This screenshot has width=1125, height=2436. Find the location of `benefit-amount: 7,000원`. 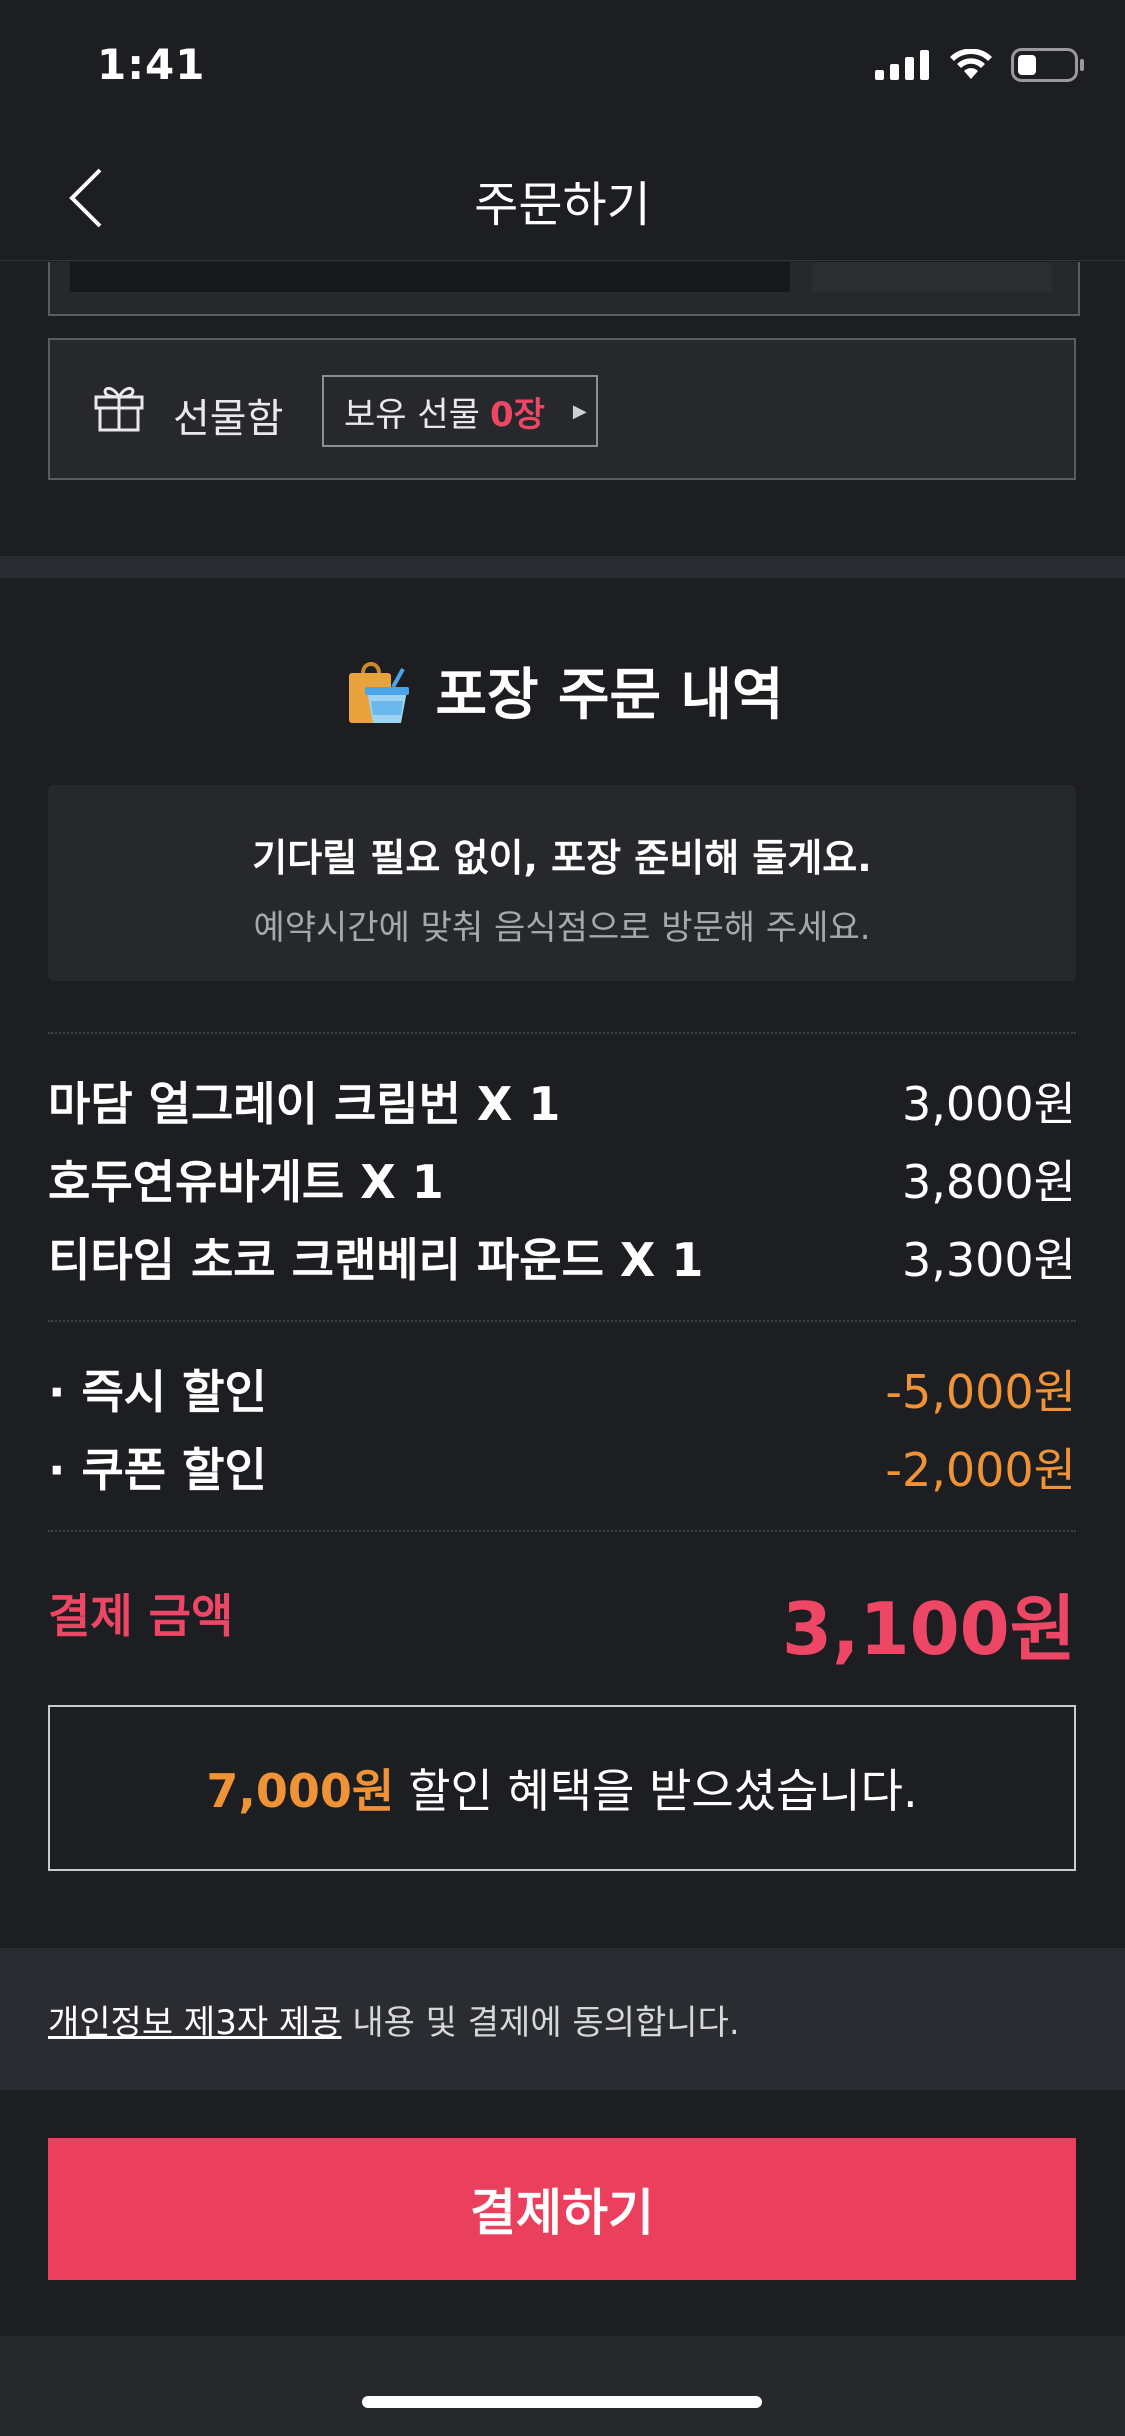

benefit-amount: 7,000원 is located at coordinates (300, 1791).